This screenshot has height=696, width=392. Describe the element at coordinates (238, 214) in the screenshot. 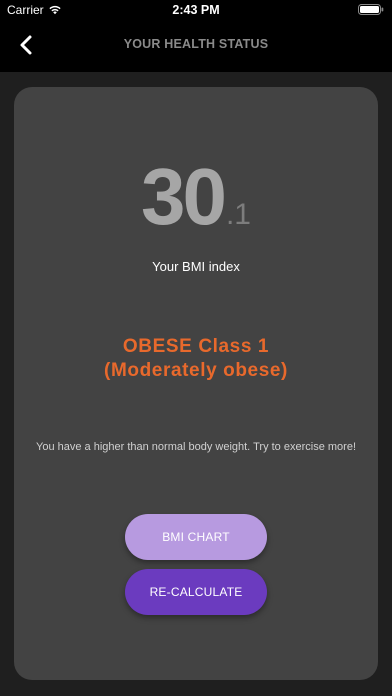

I see `bmi-decimal: .1` at that location.